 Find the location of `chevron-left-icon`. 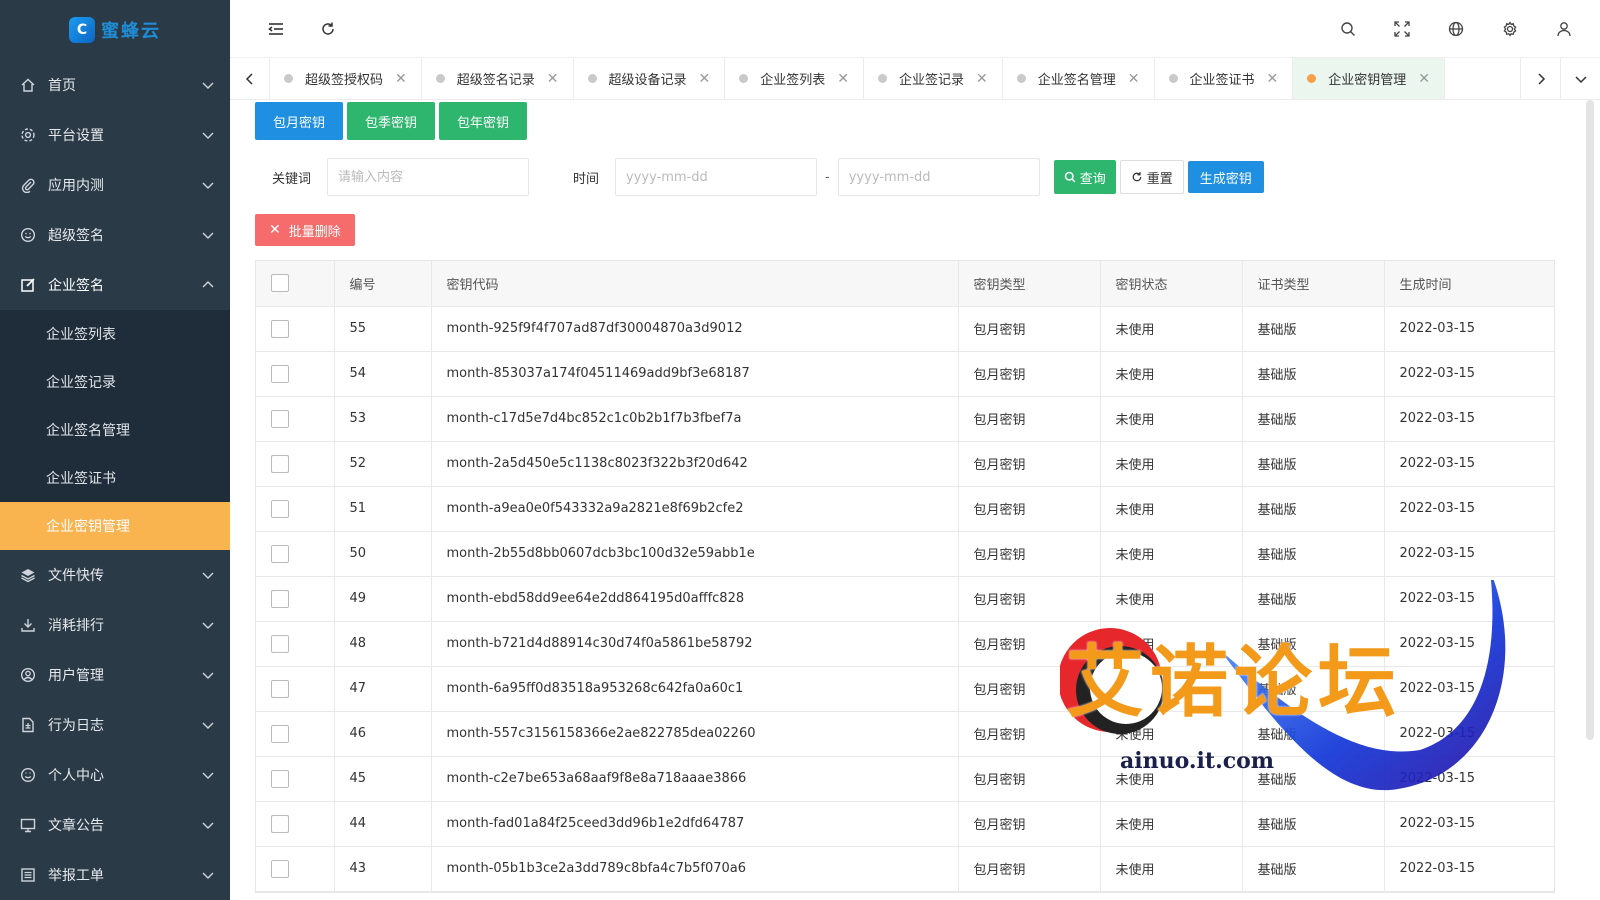

chevron-left-icon is located at coordinates (249, 78).